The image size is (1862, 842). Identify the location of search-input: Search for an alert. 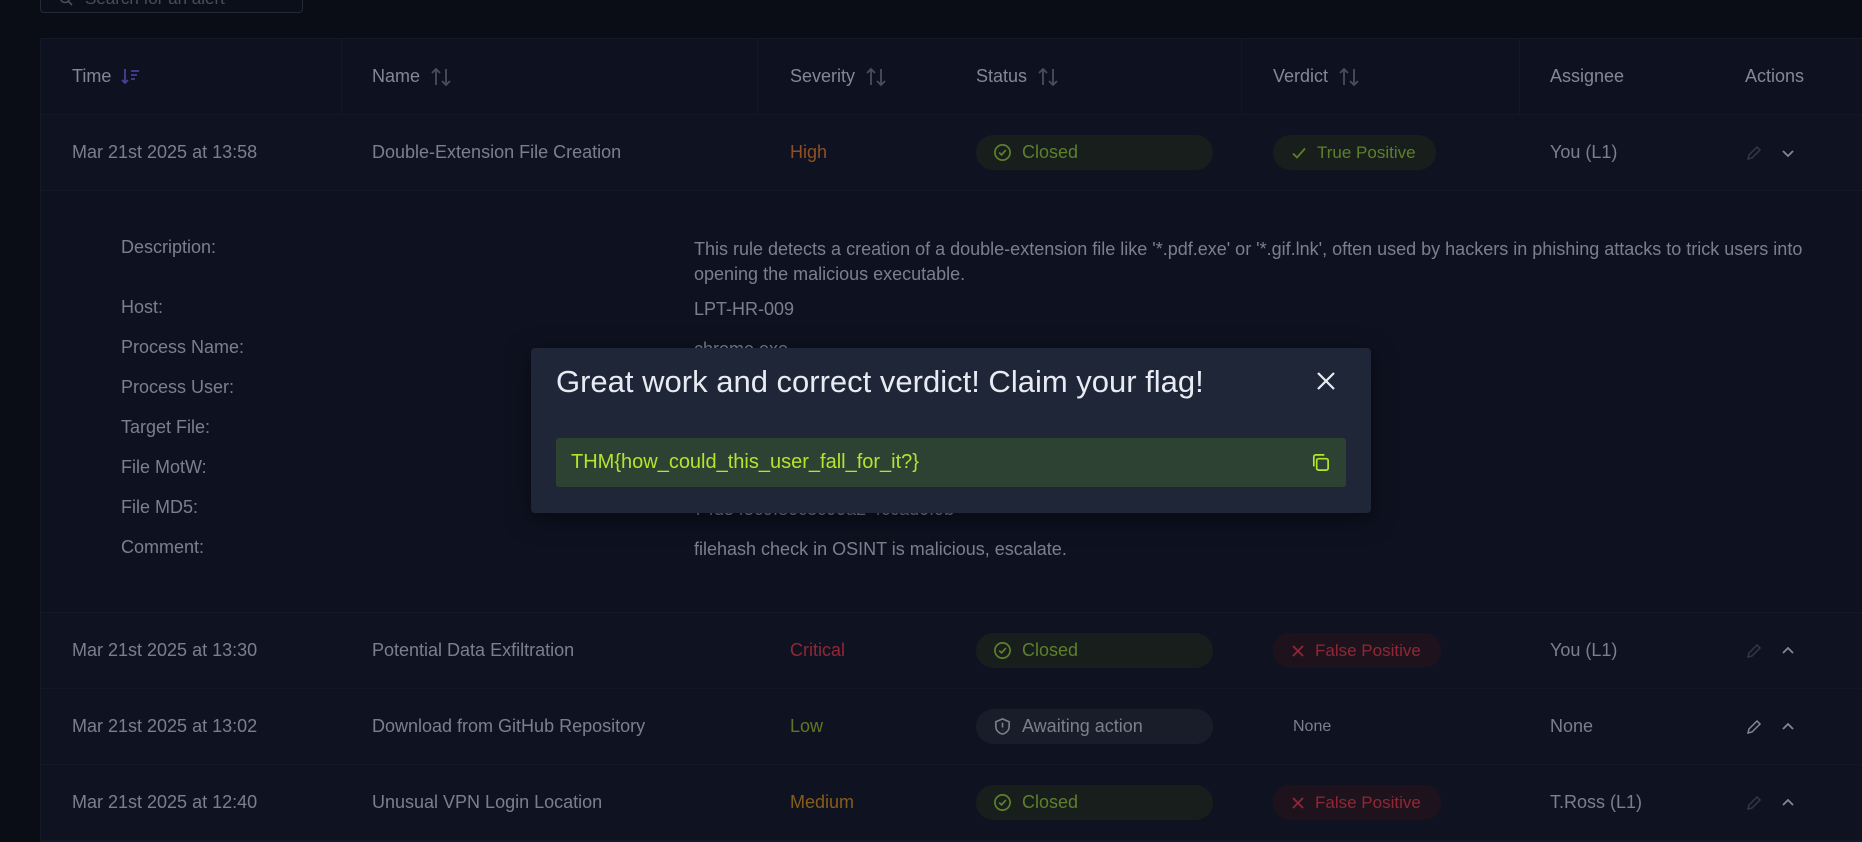
(171, 6).